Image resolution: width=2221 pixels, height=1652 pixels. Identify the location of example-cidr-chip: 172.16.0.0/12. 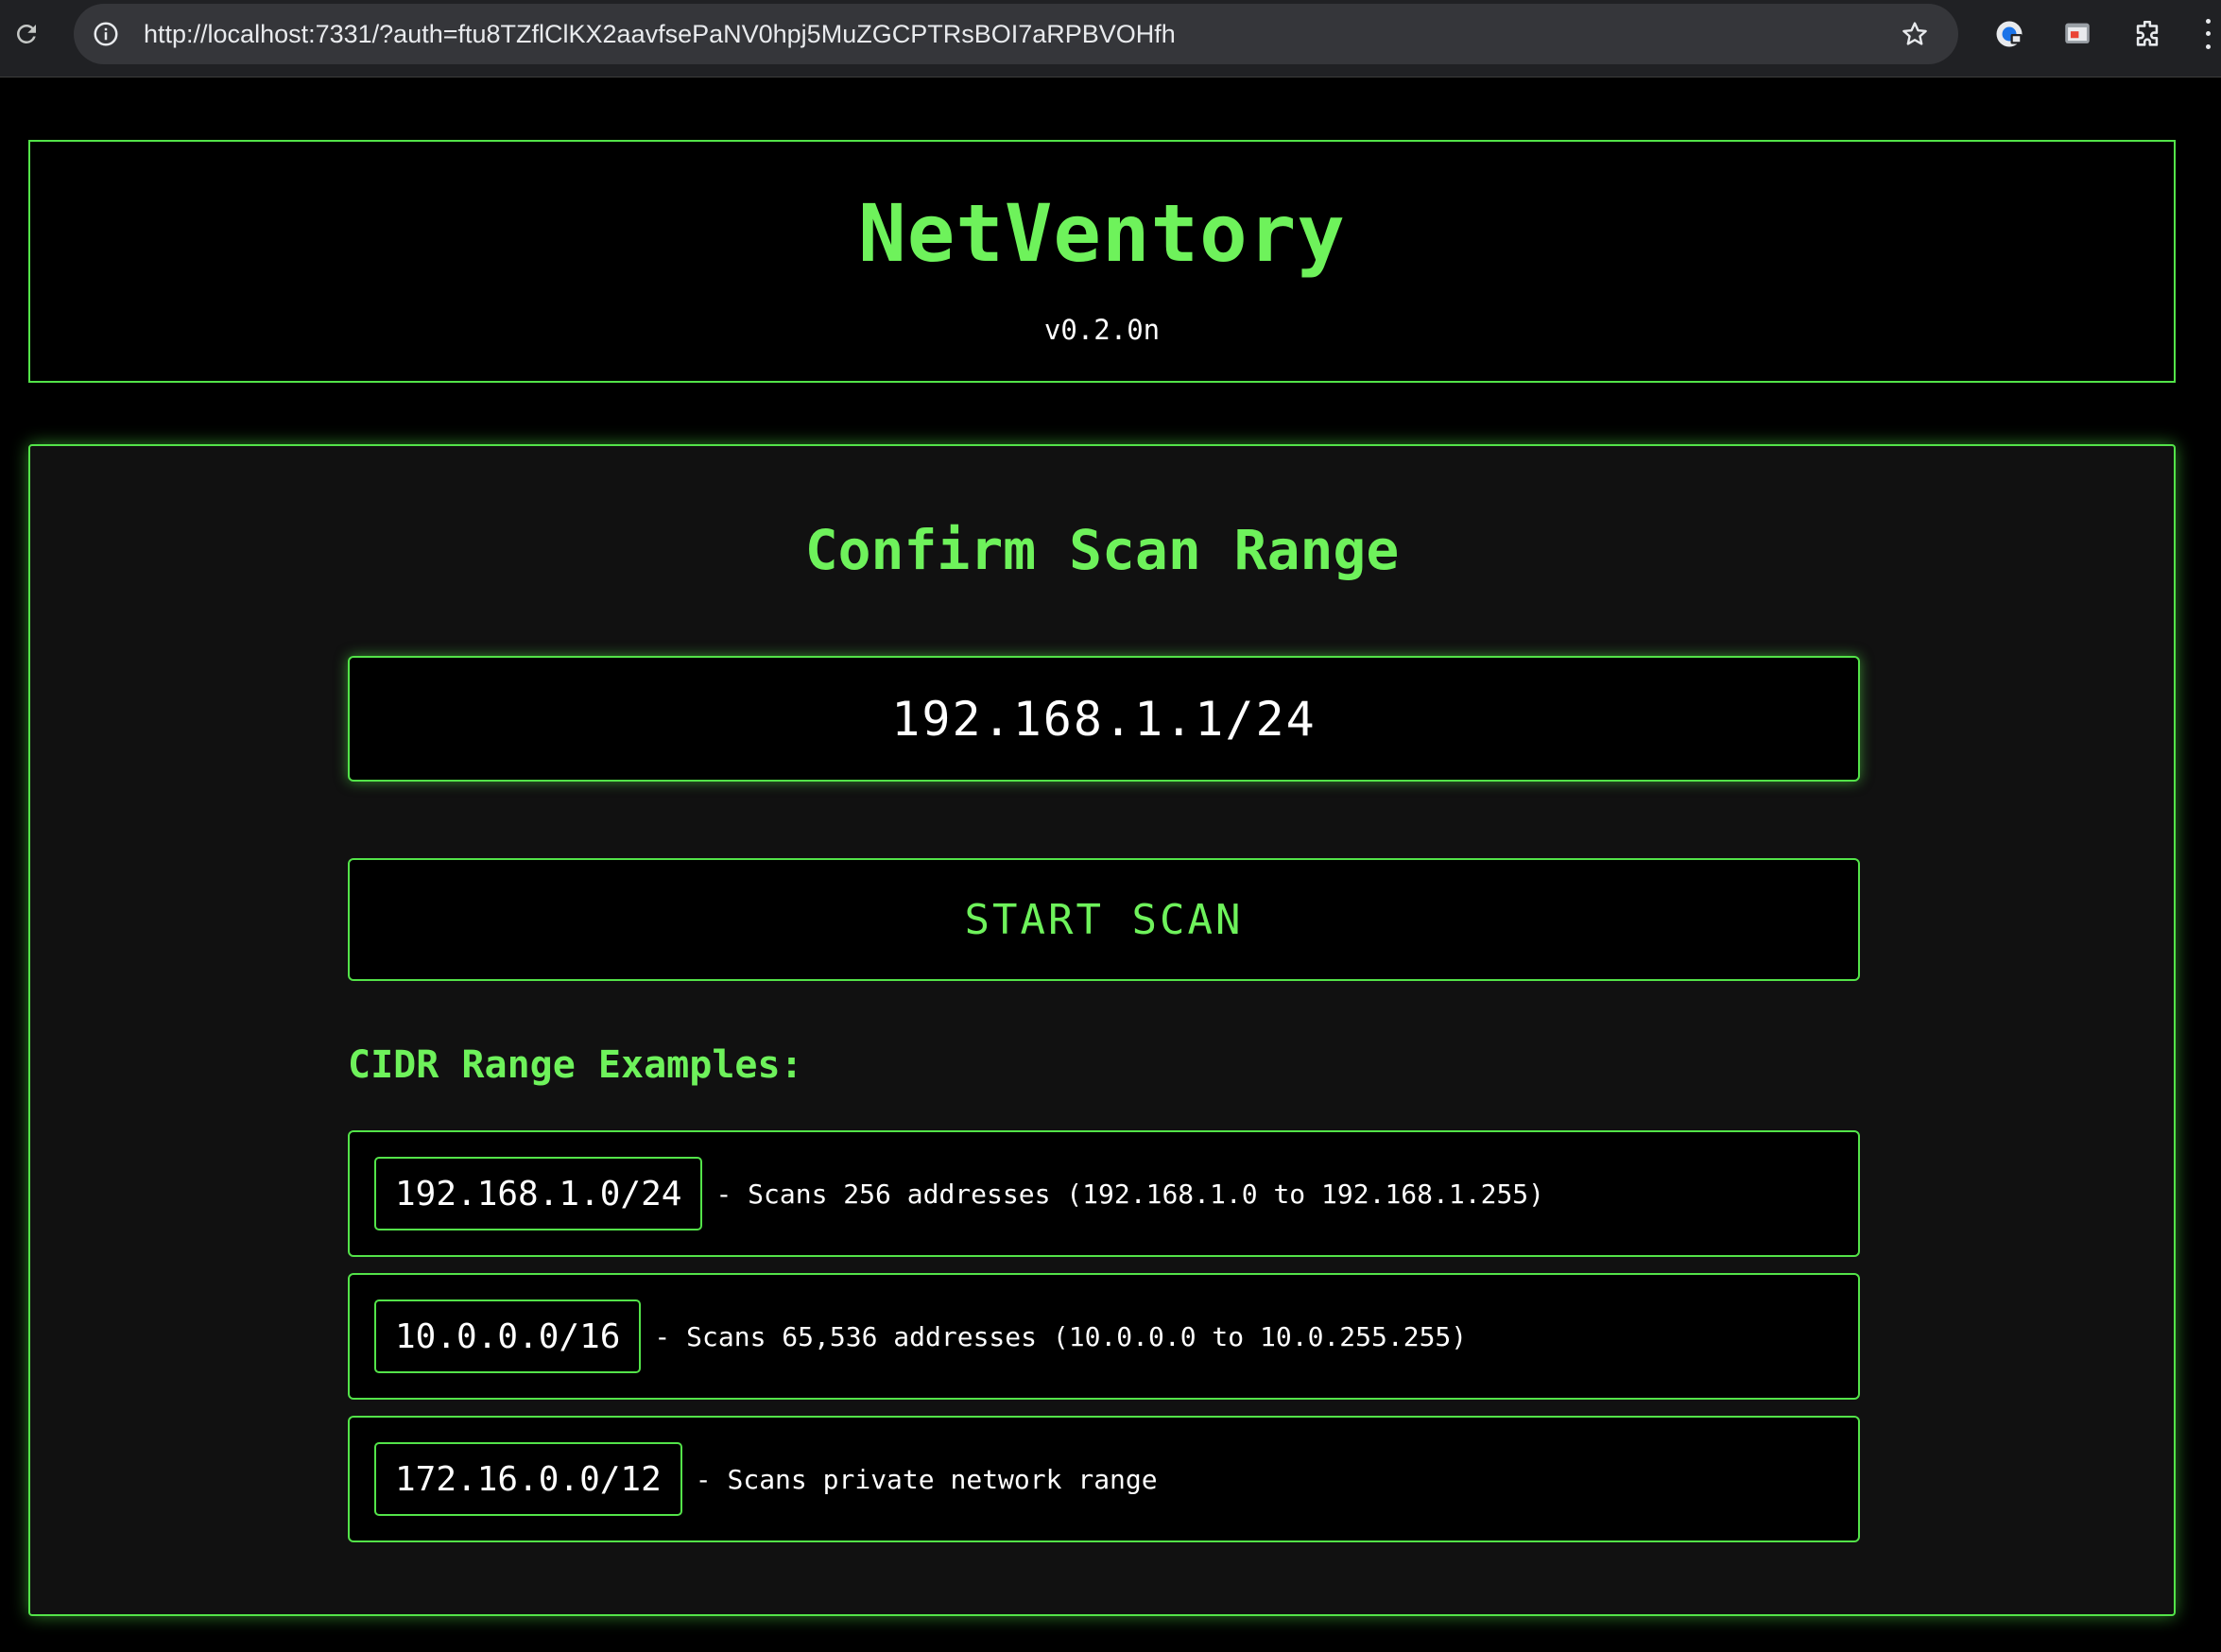
(528, 1479).